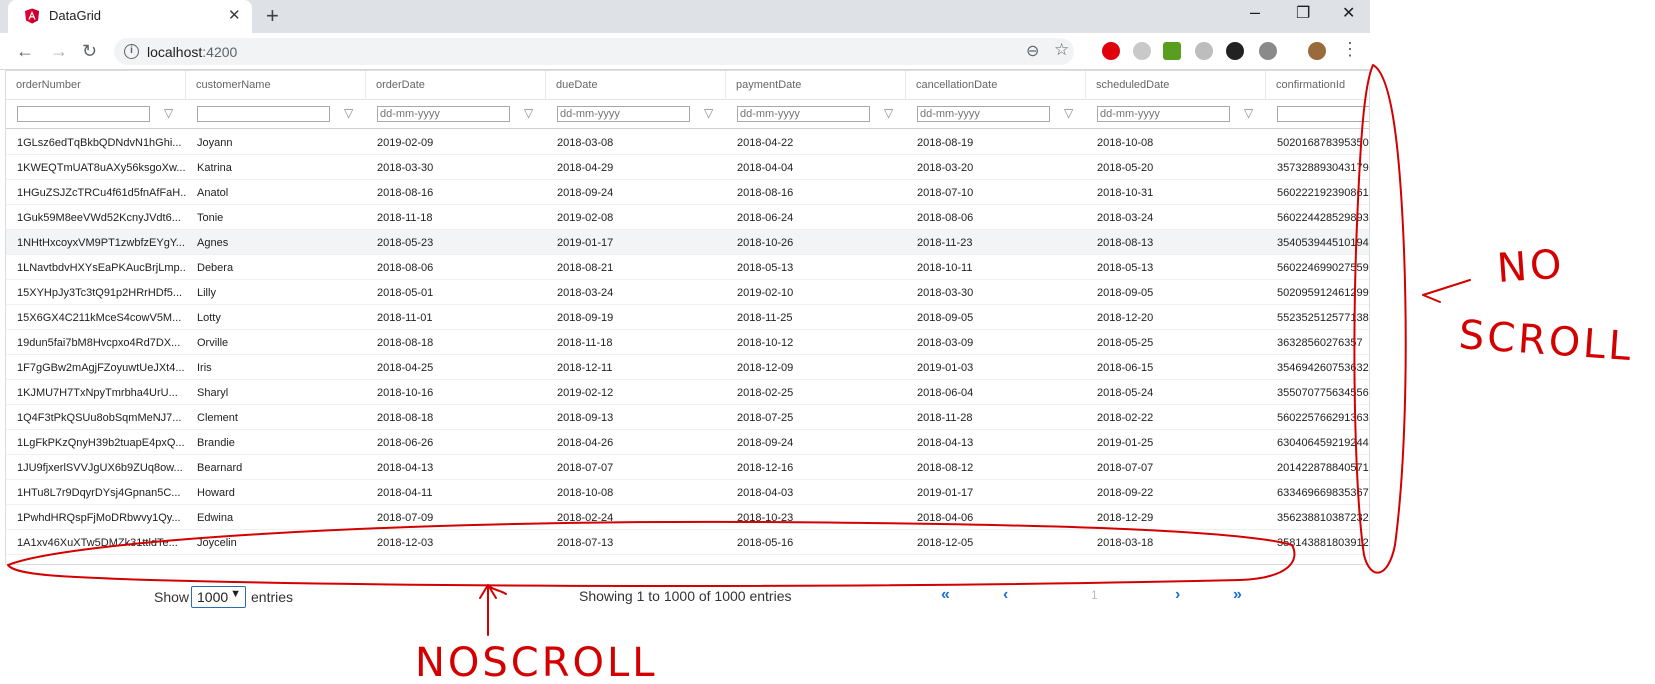  What do you see at coordinates (1530, 266) in the screenshot?
I see `right-annotation-no: NO` at bounding box center [1530, 266].